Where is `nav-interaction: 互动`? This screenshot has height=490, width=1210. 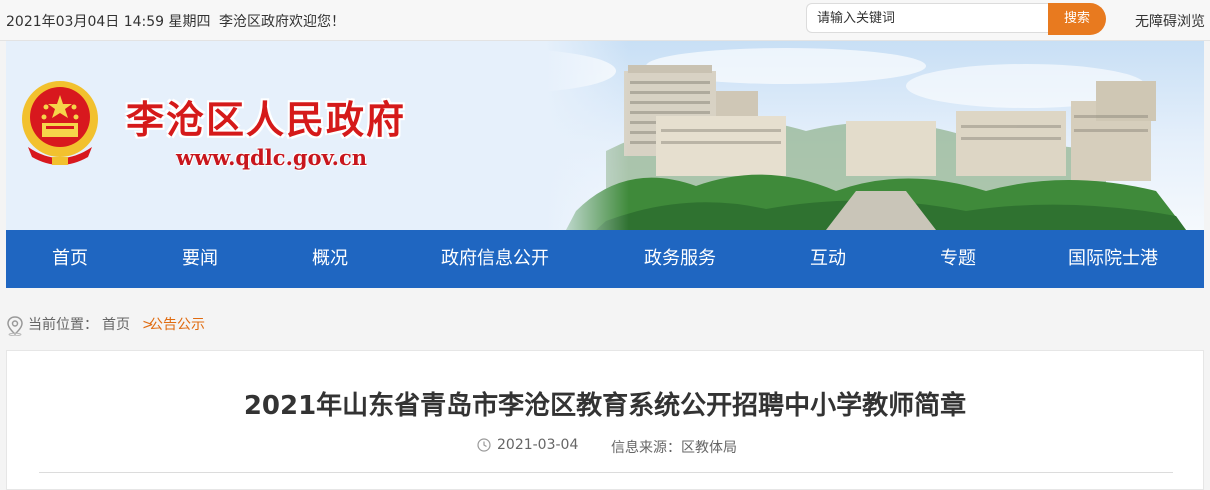
nav-interaction: 互动 is located at coordinates (828, 259).